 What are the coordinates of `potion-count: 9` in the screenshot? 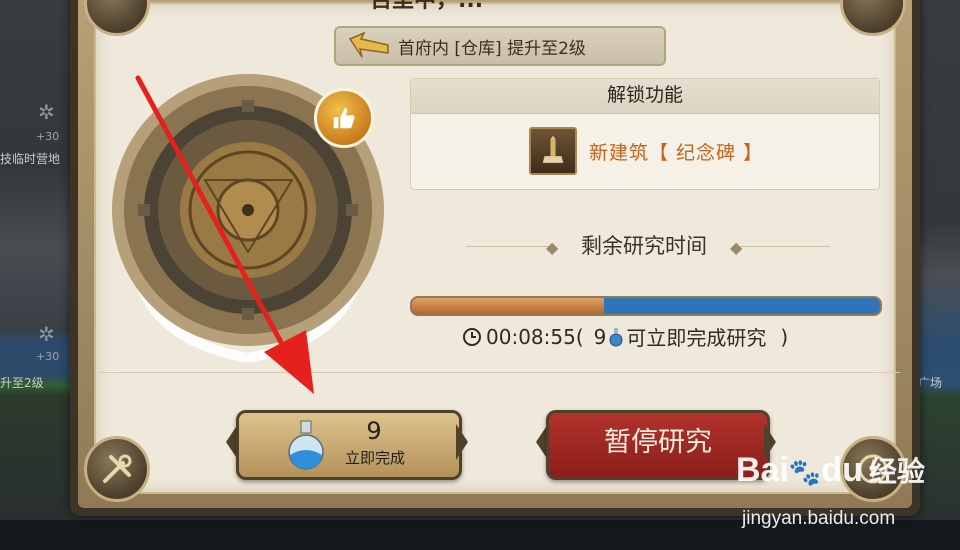 It's located at (600, 336).